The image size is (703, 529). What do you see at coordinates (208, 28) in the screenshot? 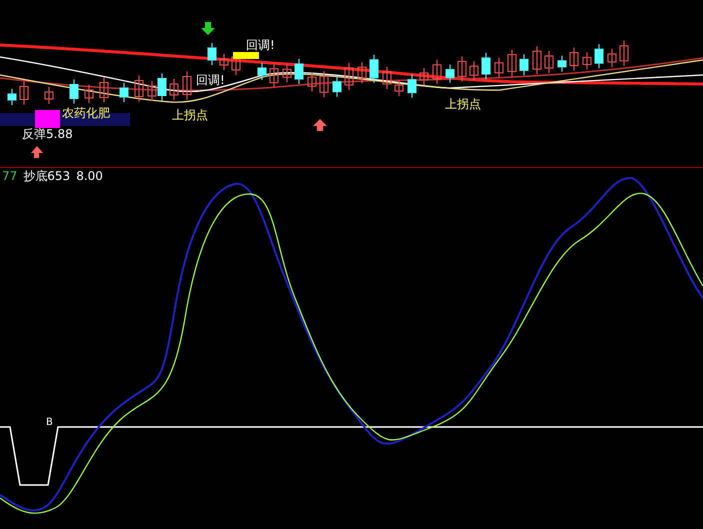
I see `down-arrow-icon` at bounding box center [208, 28].